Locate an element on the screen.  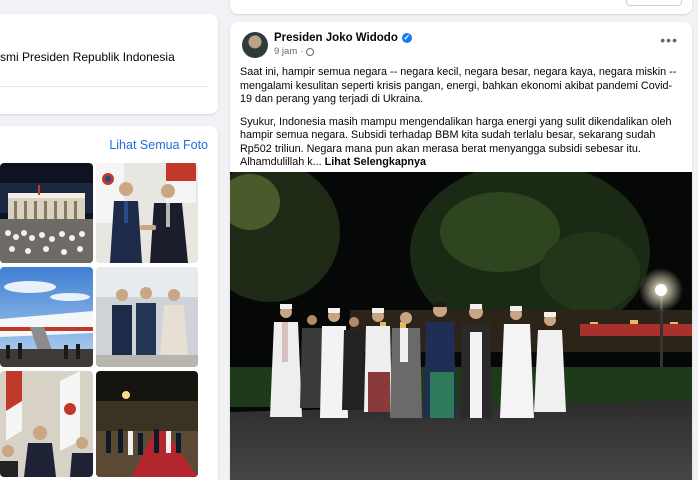
see-more-link: Lihat Selengkapnya is located at coordinates (375, 162).